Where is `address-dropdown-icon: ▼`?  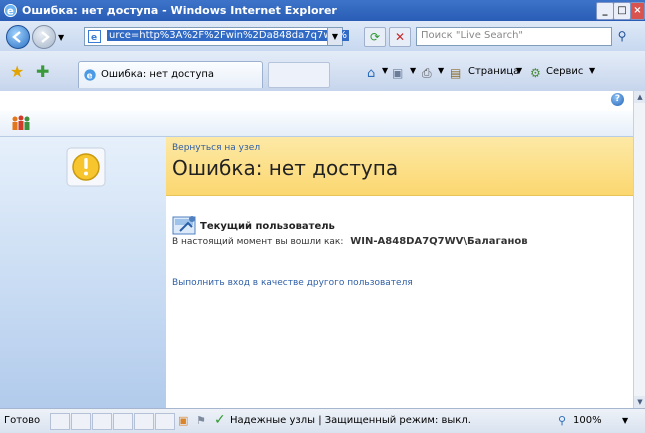
address-dropdown-icon: ▼ is located at coordinates (334, 36).